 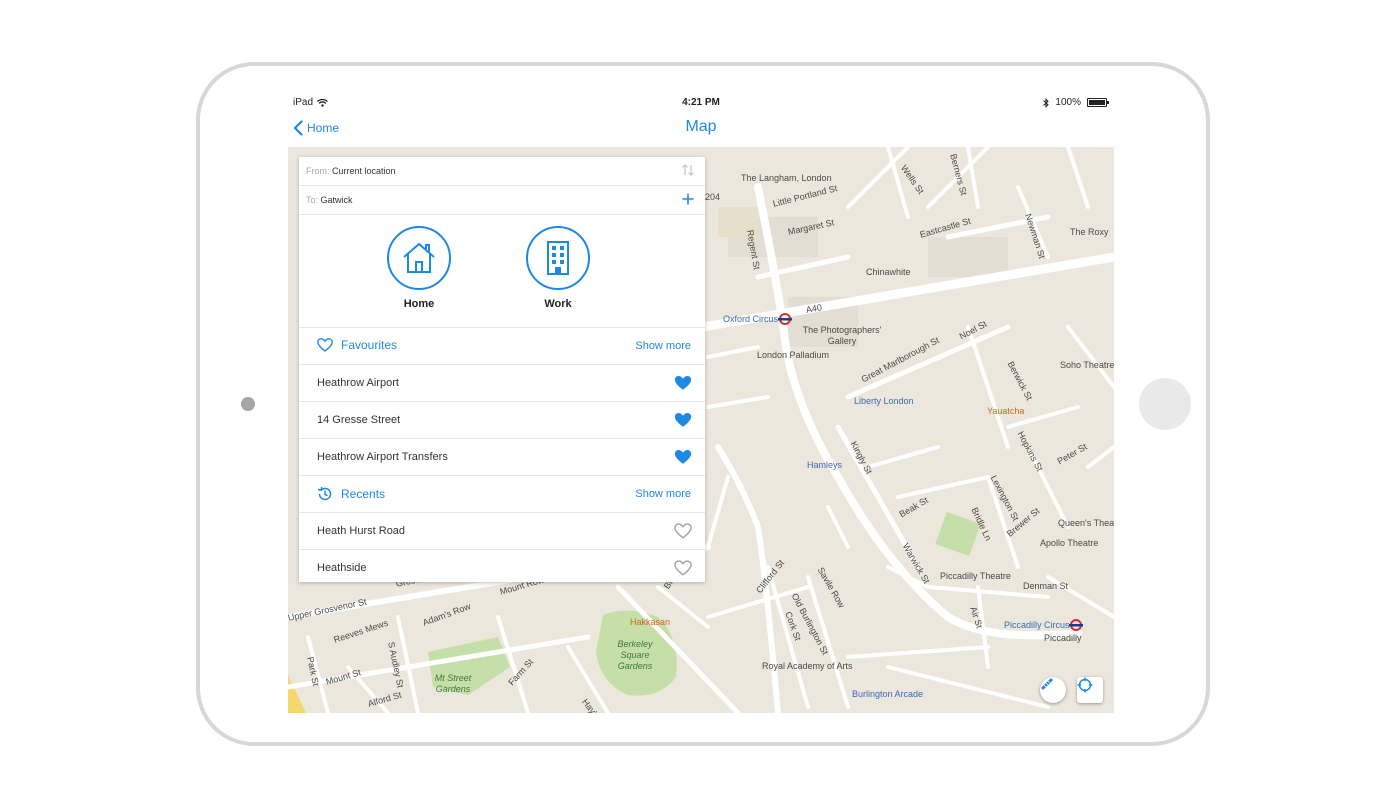 What do you see at coordinates (1006, 411) in the screenshot?
I see `map-label: Yauatcha` at bounding box center [1006, 411].